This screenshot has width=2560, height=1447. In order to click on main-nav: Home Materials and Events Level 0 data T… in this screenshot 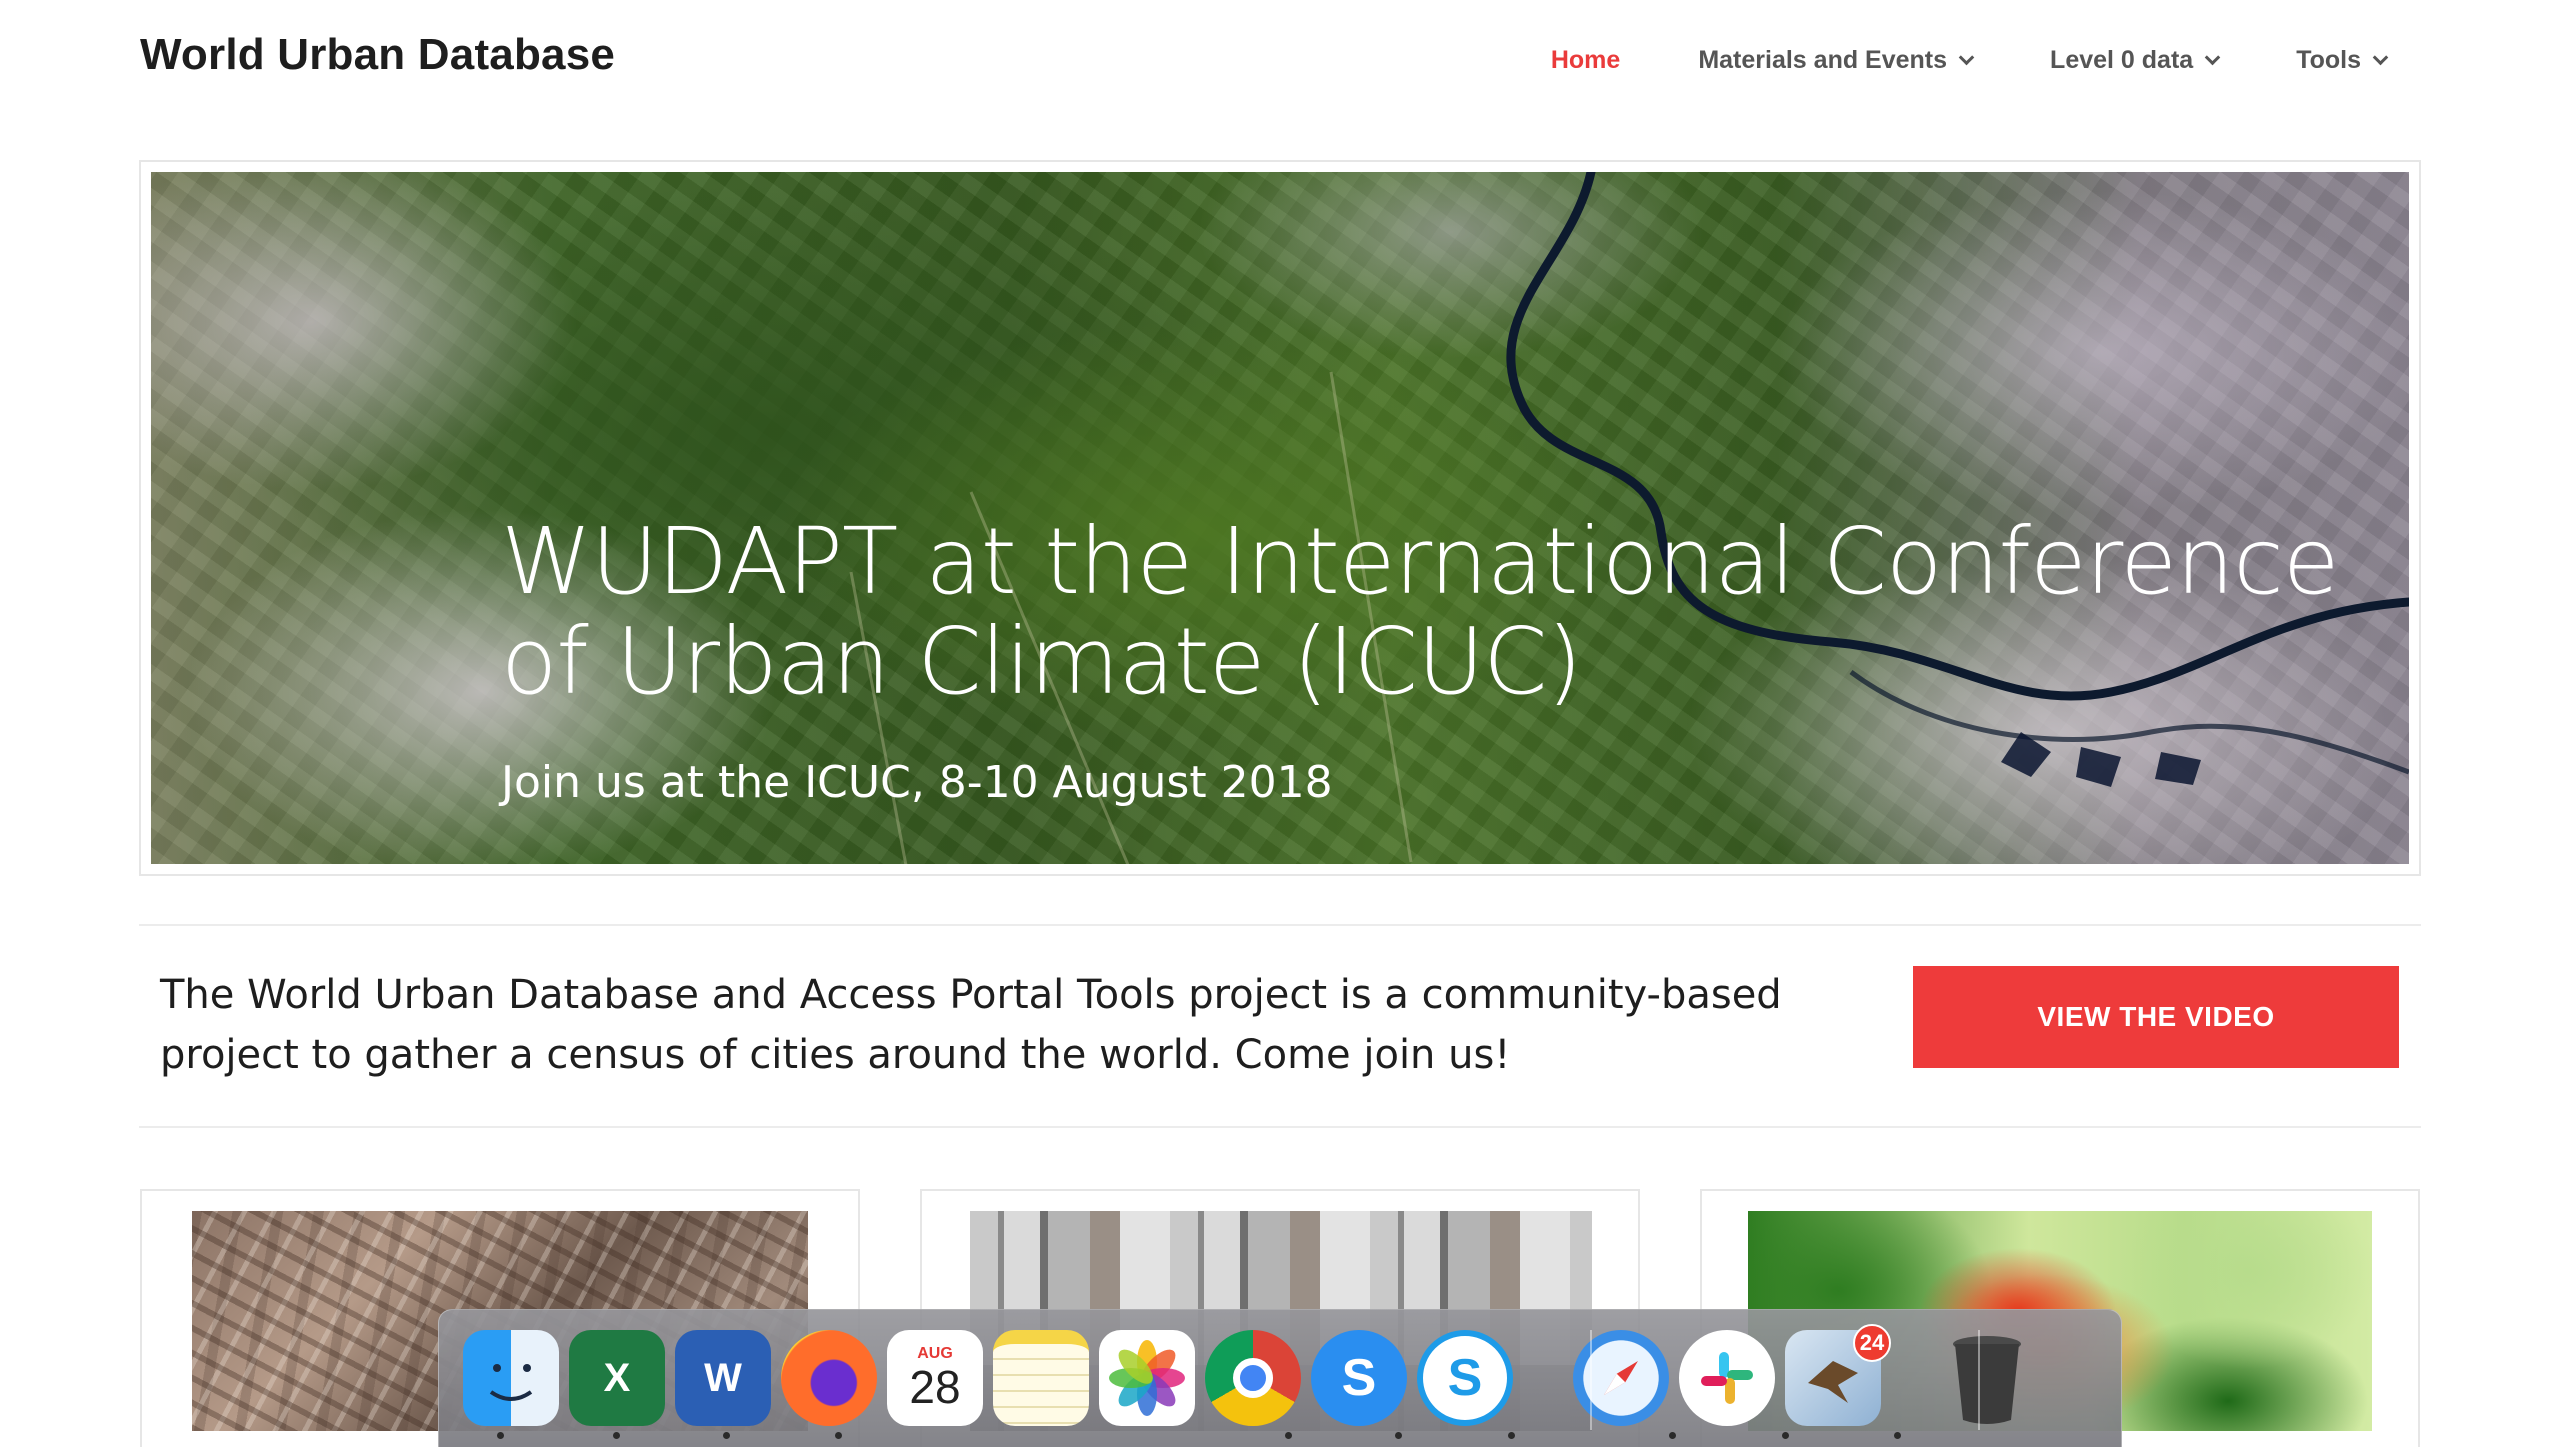, I will do `click(1931, 60)`.